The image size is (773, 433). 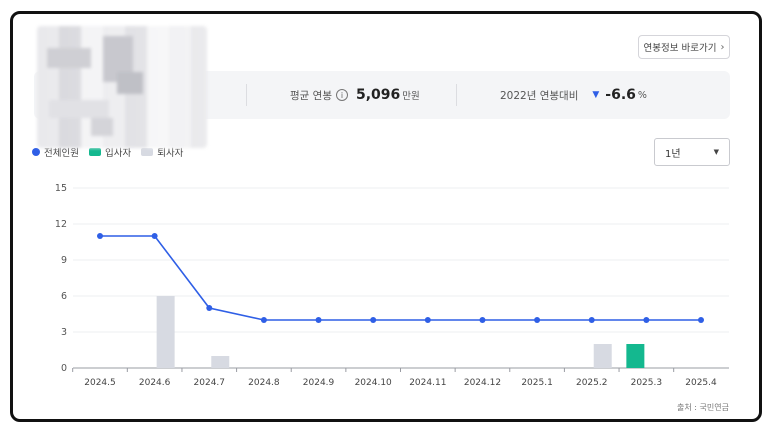 What do you see at coordinates (703, 407) in the screenshot?
I see `source-note: 출처 : 국민연금` at bounding box center [703, 407].